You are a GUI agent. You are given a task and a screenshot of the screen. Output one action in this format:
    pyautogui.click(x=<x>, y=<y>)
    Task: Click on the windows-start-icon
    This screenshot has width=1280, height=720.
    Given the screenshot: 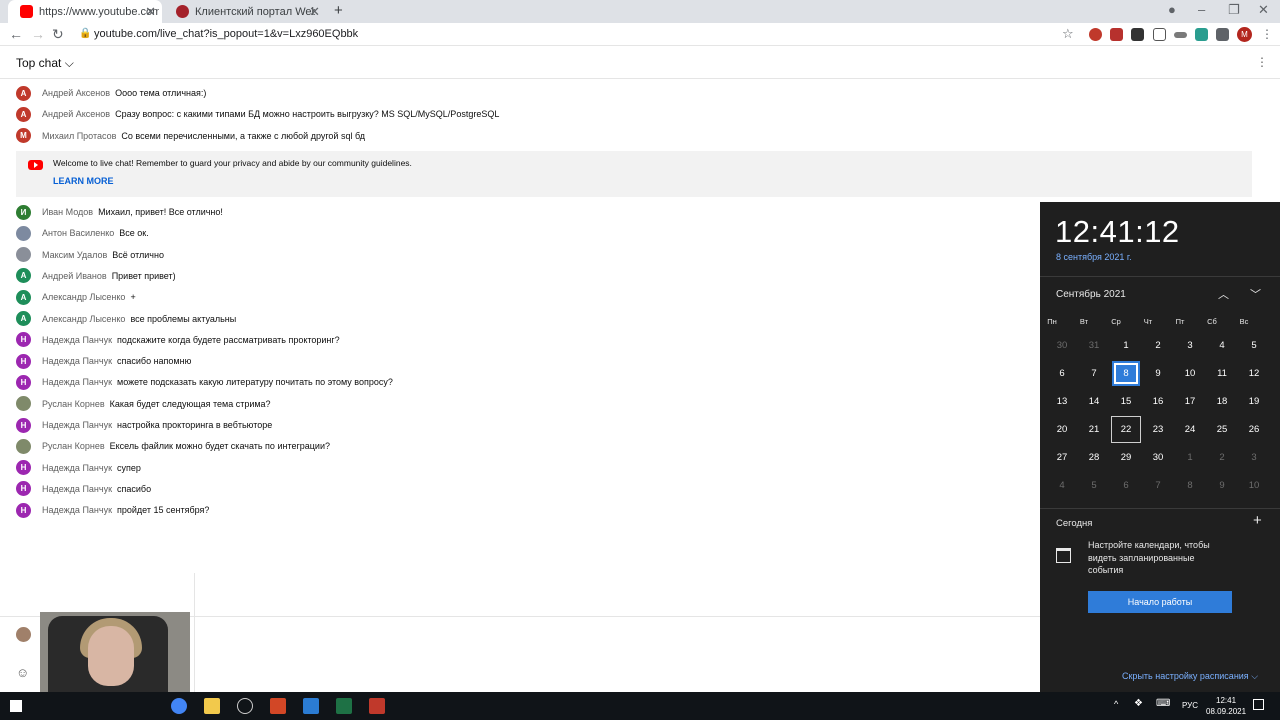 What is the action you would take?
    pyautogui.click(x=16, y=706)
    